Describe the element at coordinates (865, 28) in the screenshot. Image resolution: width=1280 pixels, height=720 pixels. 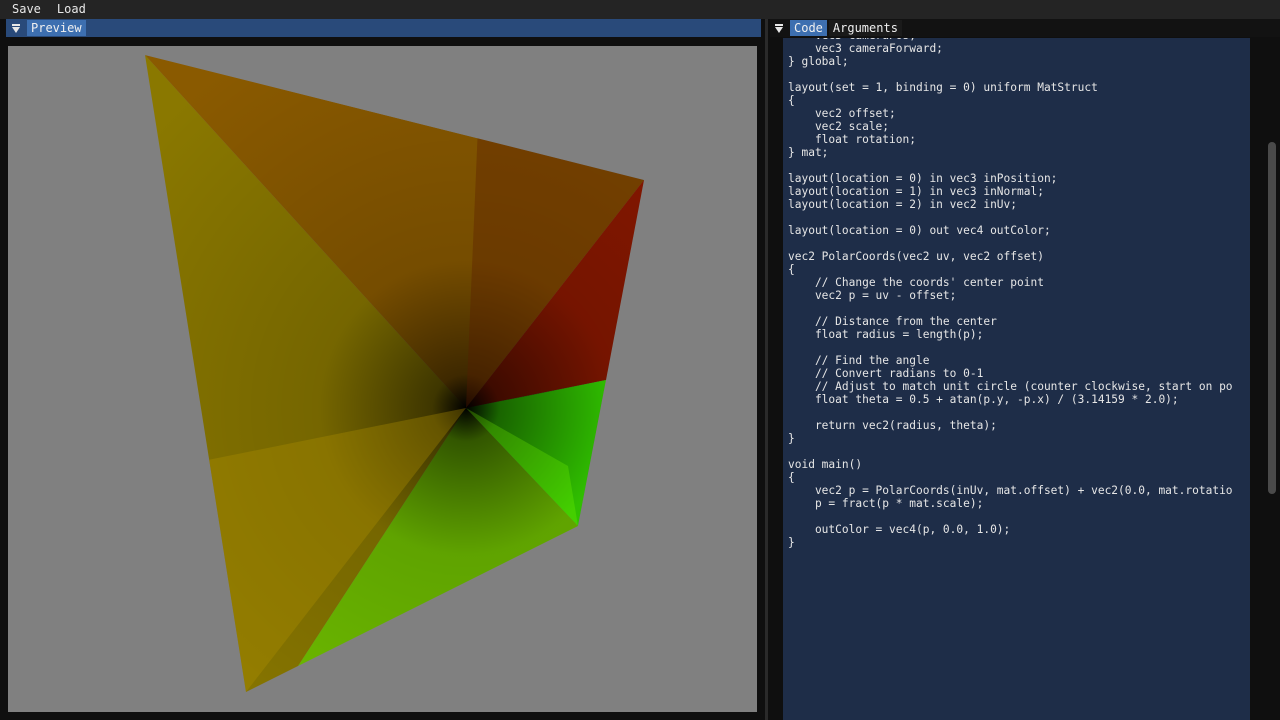
I see `tab-arguments: Arguments` at that location.